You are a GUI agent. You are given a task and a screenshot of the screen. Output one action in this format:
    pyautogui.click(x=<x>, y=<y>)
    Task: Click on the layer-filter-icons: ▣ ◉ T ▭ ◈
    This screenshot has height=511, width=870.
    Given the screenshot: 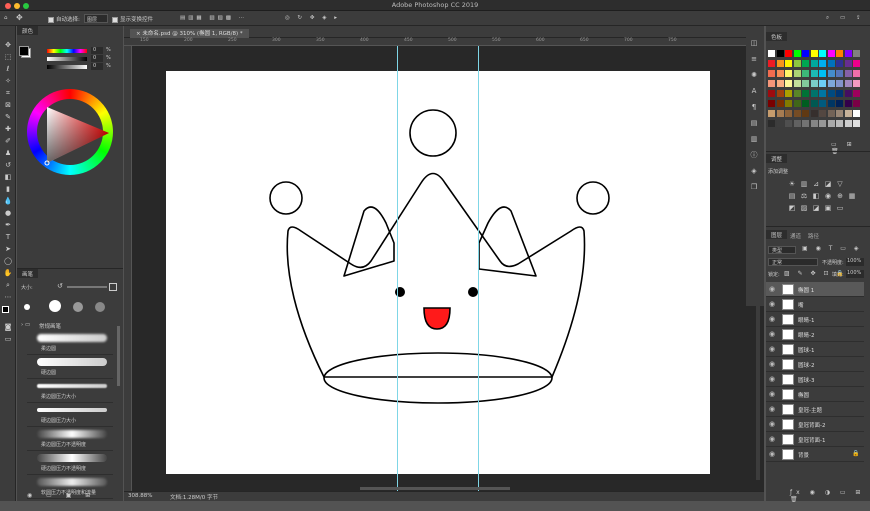 What is the action you would take?
    pyautogui.click(x=831, y=248)
    